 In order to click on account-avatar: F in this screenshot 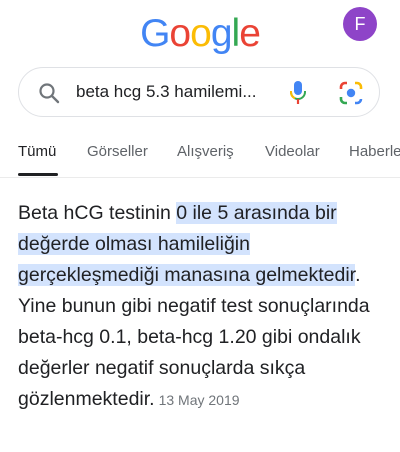, I will do `click(360, 24)`.